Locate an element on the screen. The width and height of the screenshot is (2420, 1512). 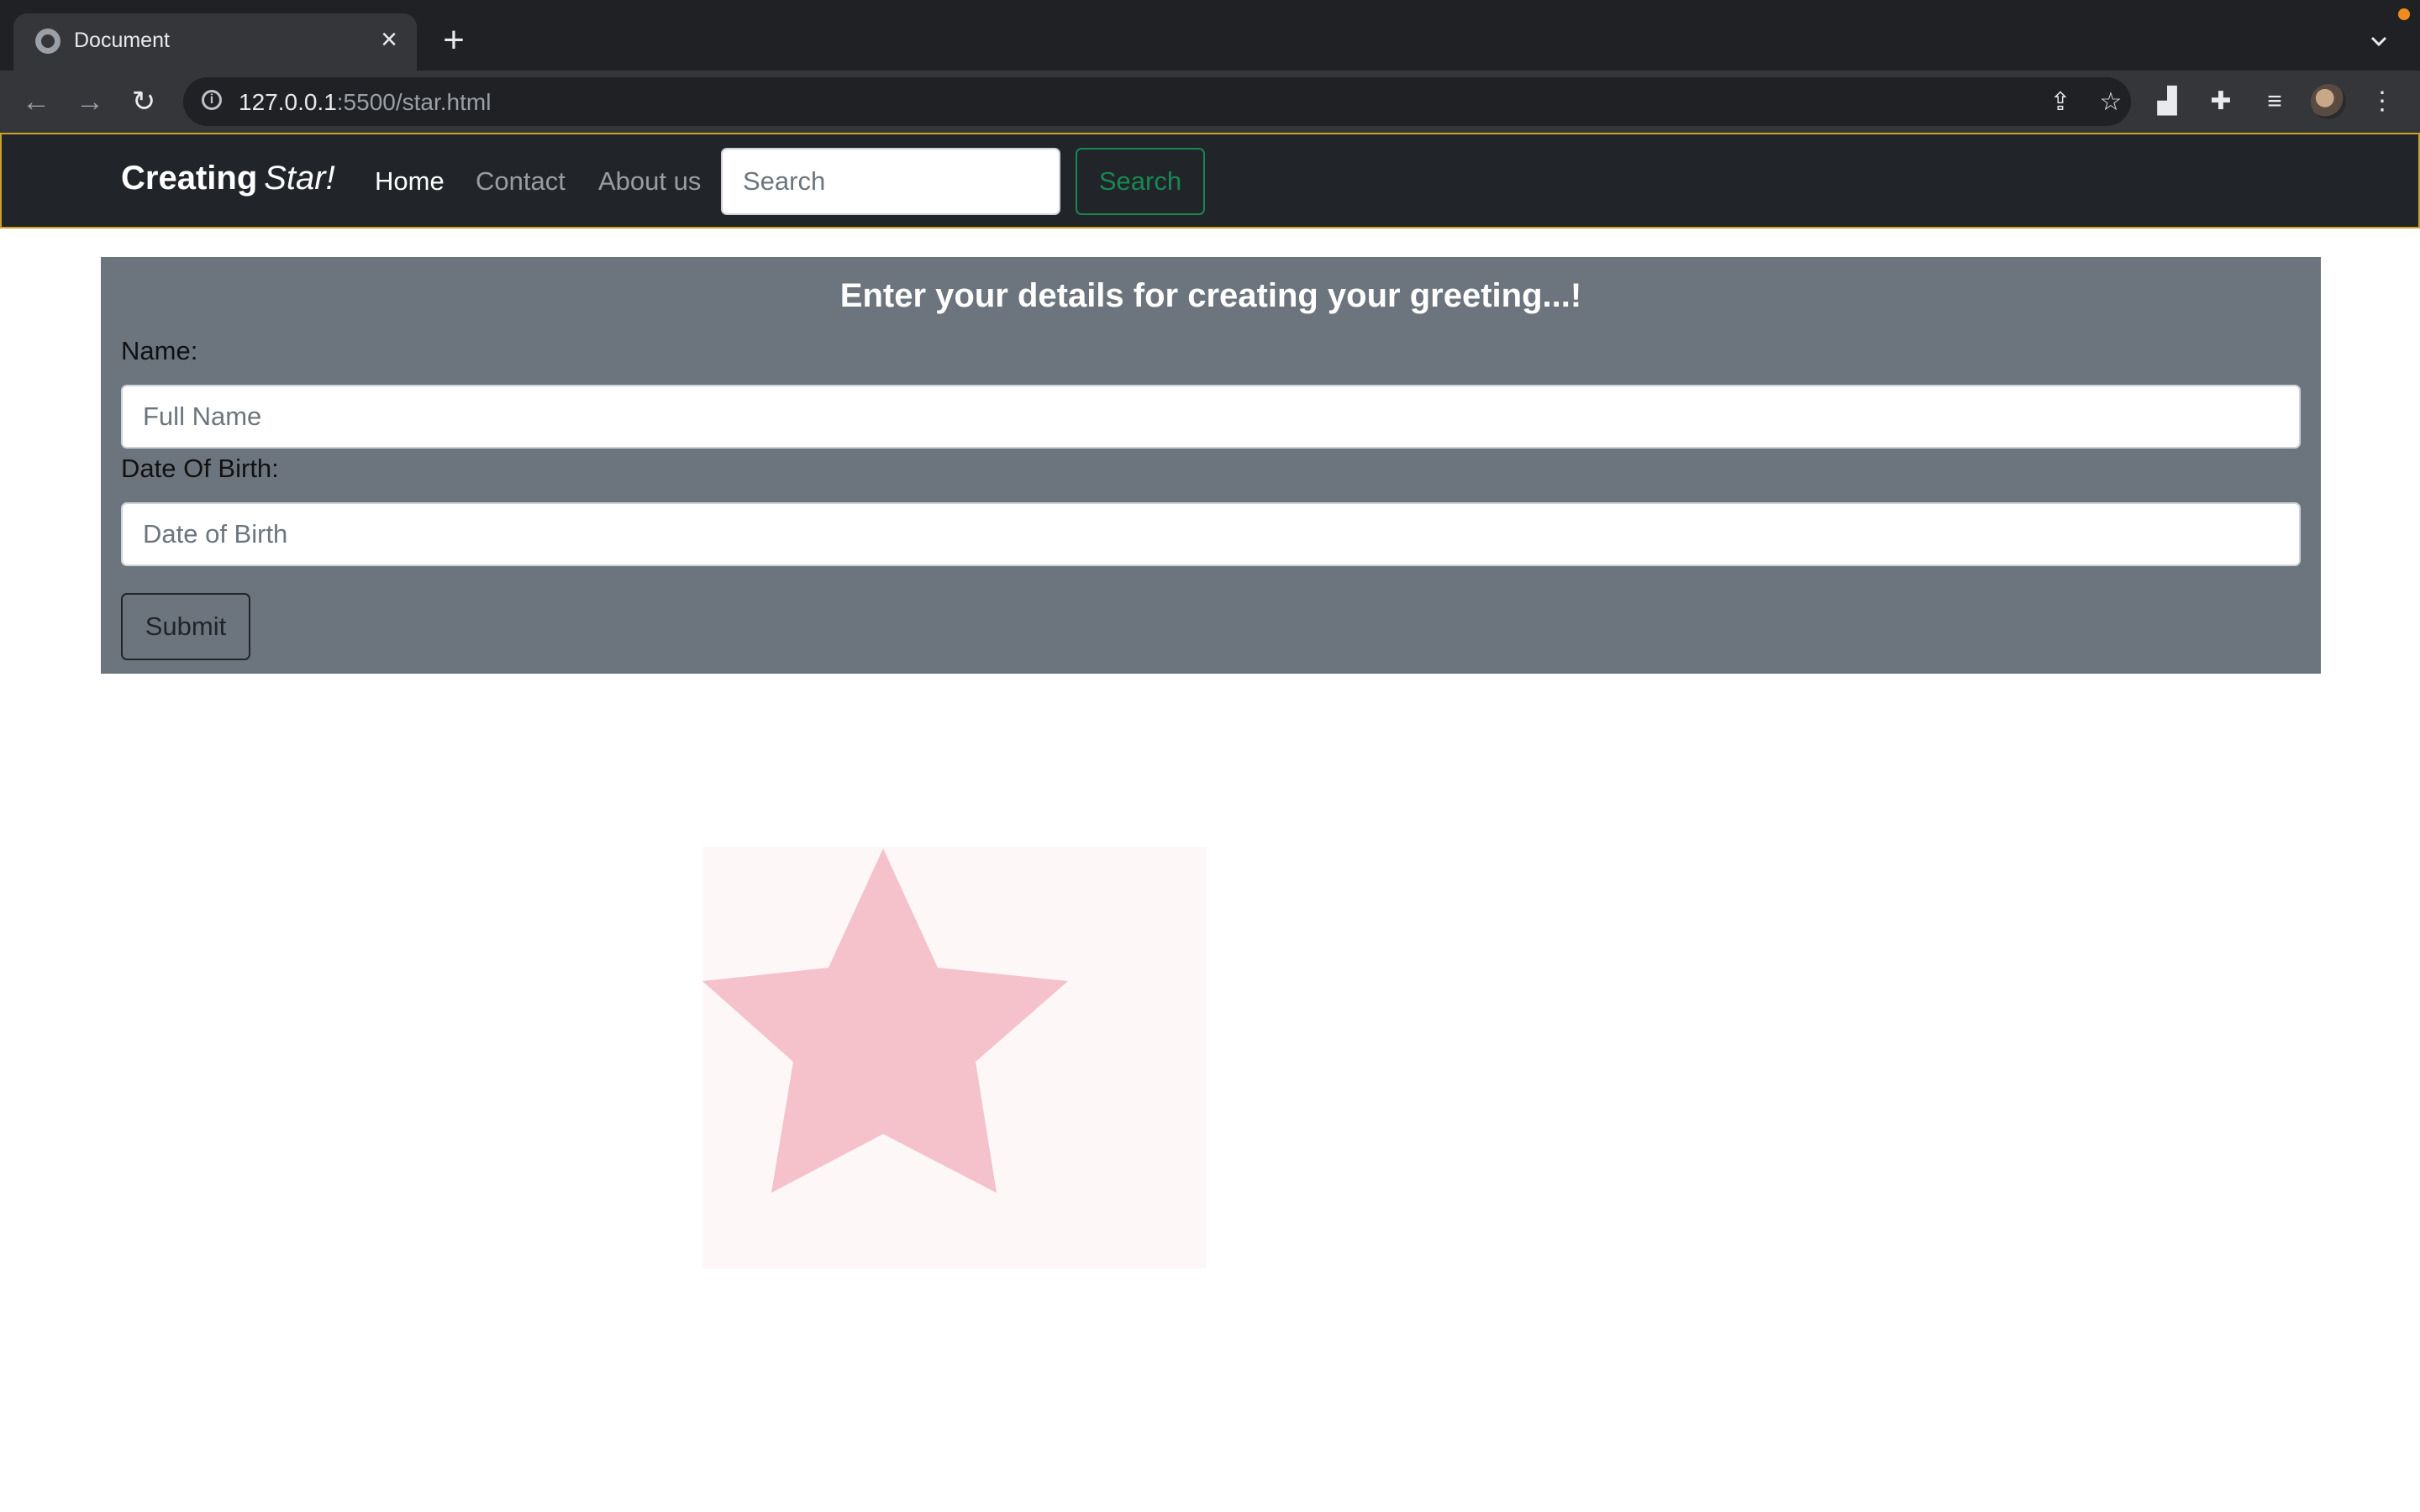
full-name-field is located at coordinates (1211, 417).